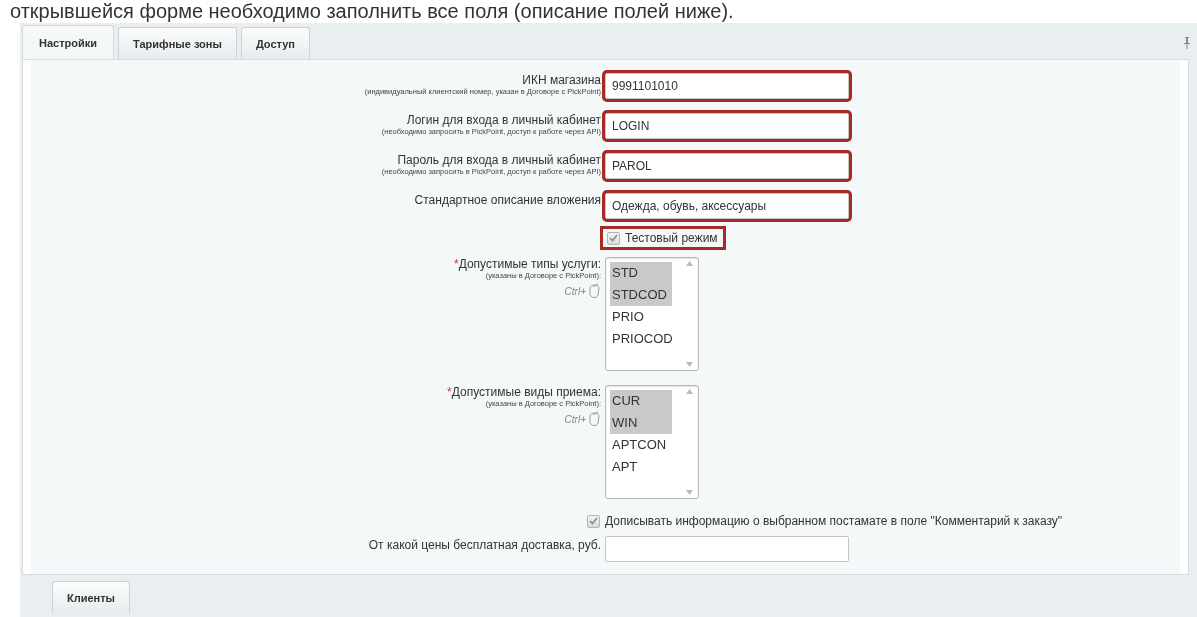 This screenshot has width=1197, height=617. I want to click on list-option: APTCON, so click(641, 445).